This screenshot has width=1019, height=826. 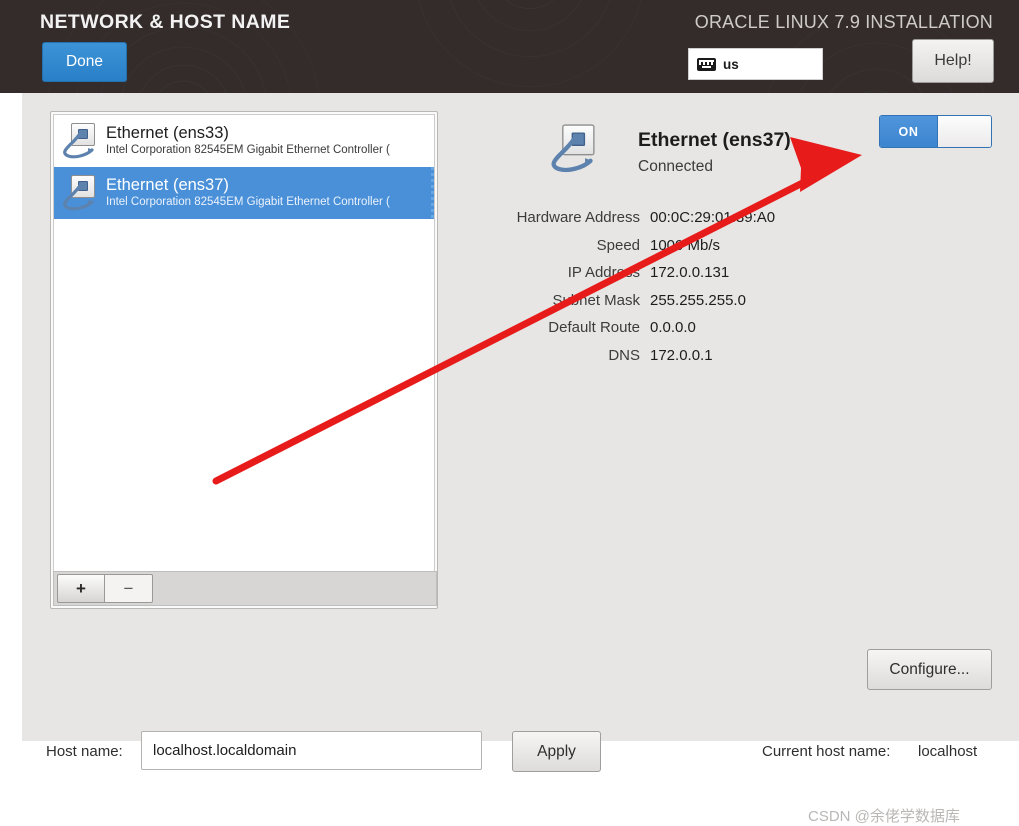 I want to click on detail-row: Default Route 0.0.0.0, so click(x=724, y=327).